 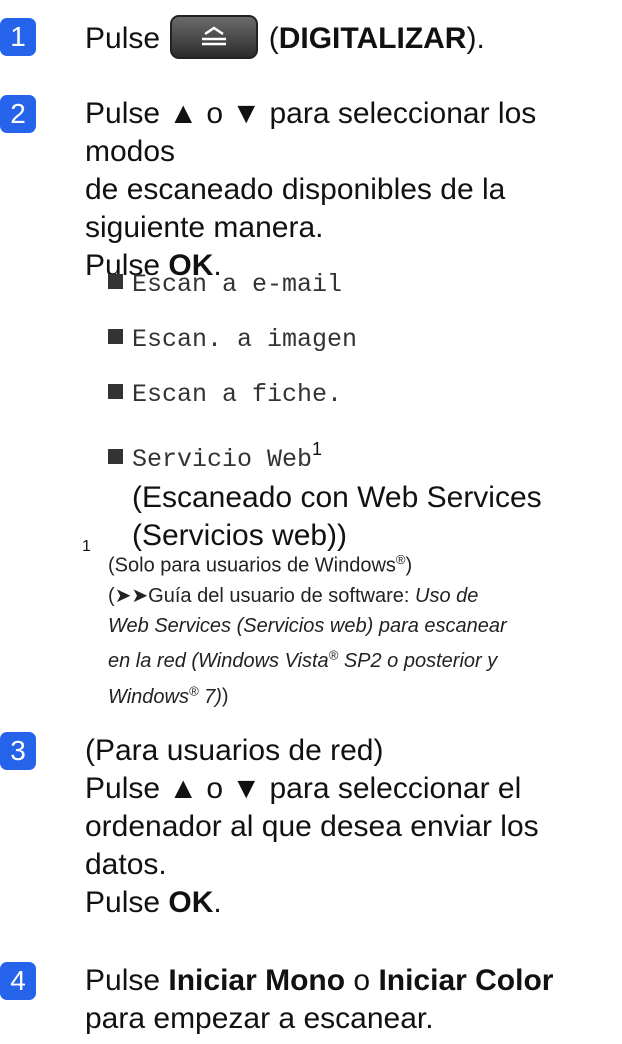 I want to click on list-item: Escan a fiche., so click(x=225, y=393).